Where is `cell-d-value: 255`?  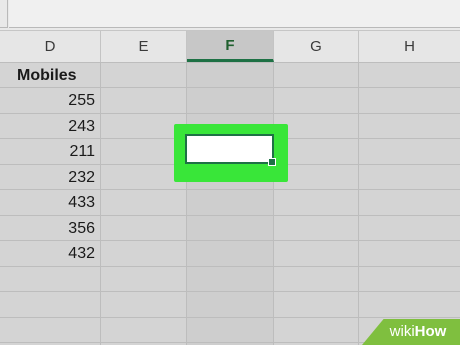
cell-d-value: 255 is located at coordinates (50, 100).